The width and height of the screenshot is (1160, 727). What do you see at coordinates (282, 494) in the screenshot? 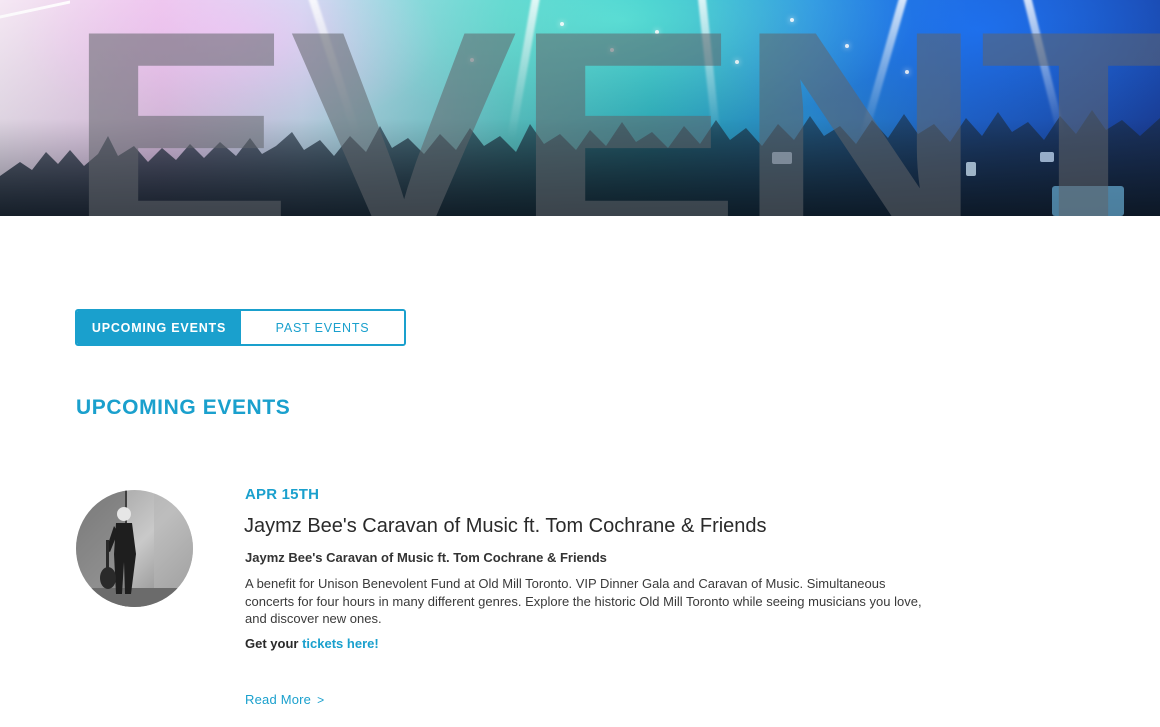
I see `event-date: APR 15TH` at bounding box center [282, 494].